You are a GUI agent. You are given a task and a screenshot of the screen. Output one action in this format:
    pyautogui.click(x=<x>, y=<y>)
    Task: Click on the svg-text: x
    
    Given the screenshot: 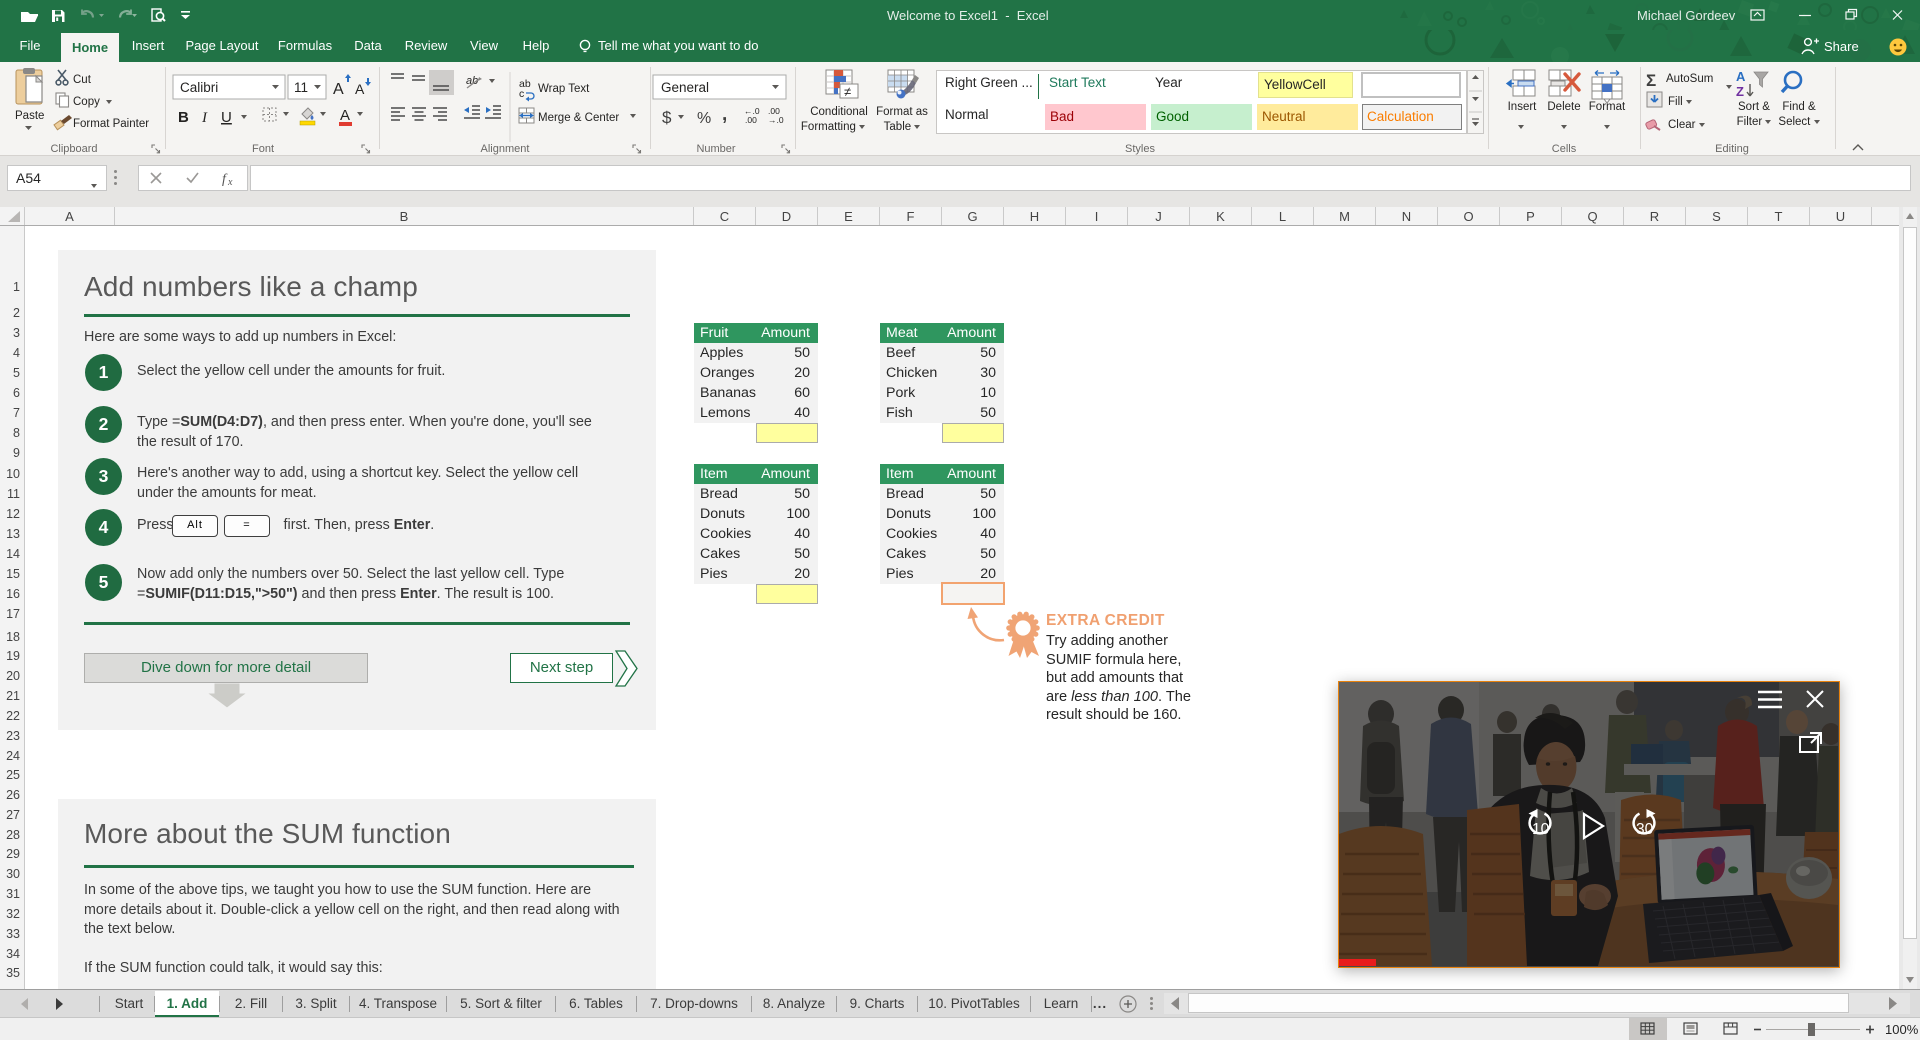 What is the action you would take?
    pyautogui.click(x=230, y=182)
    